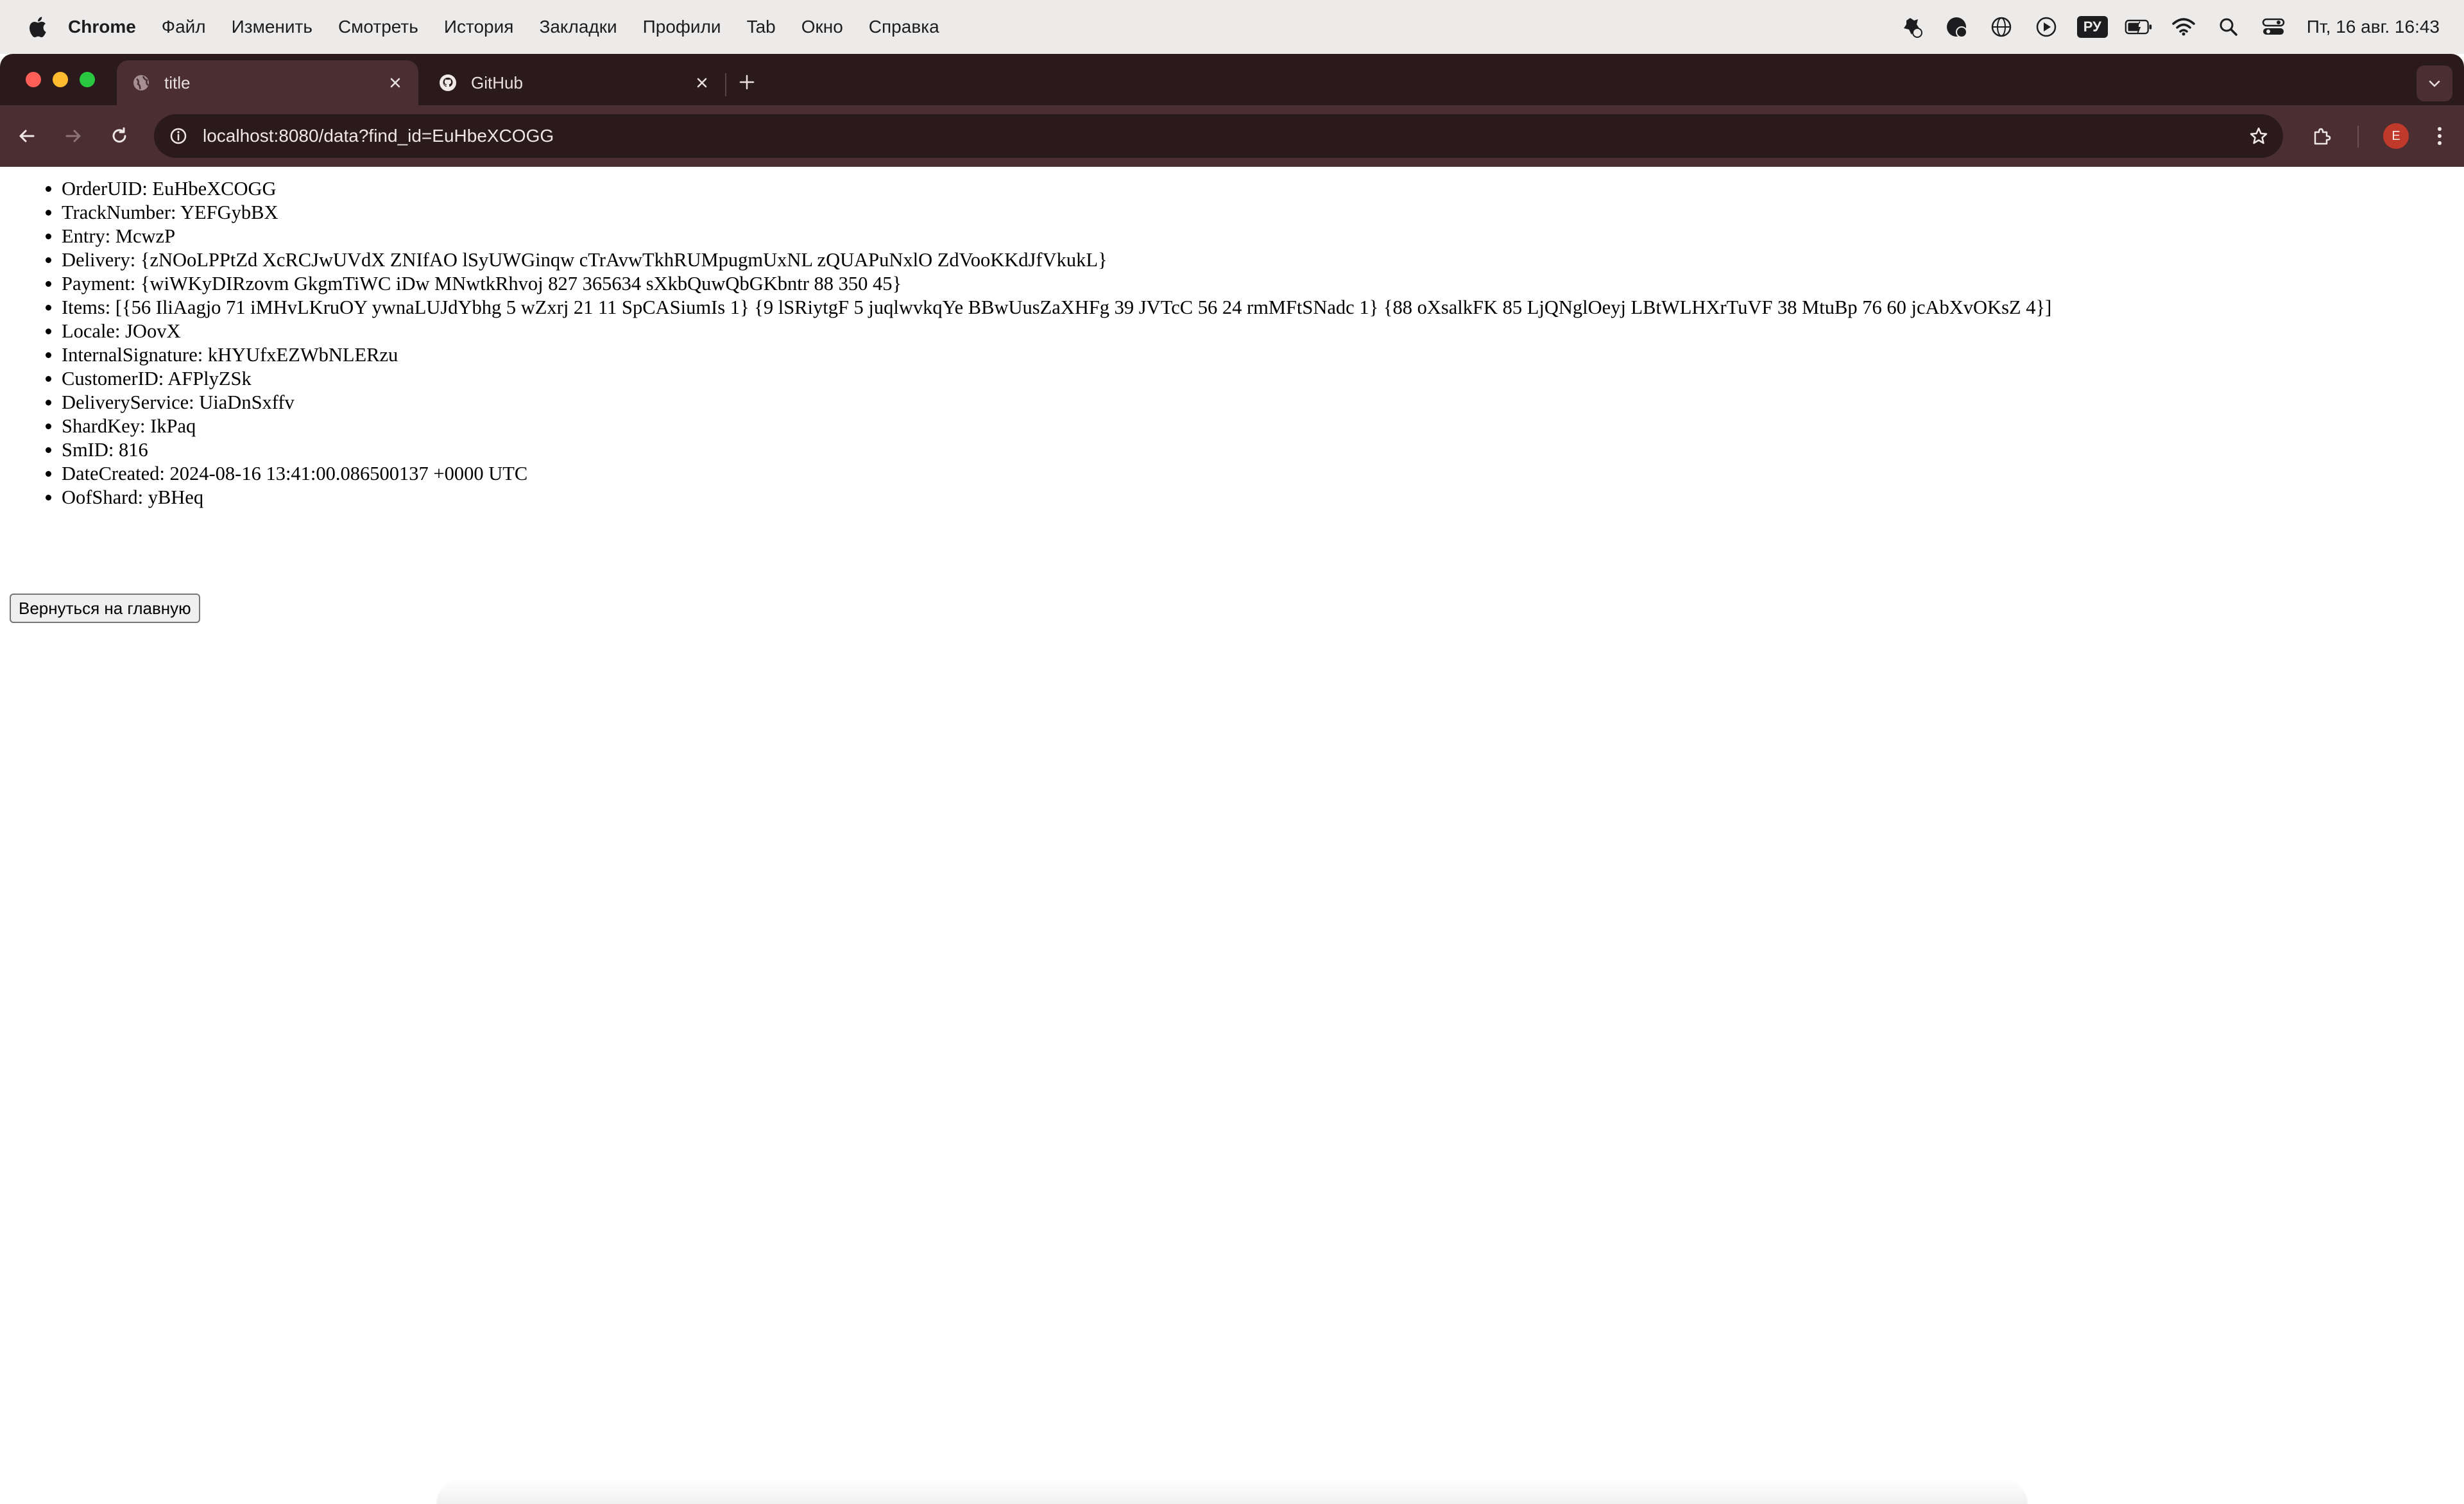 This screenshot has height=1504, width=2464. Describe the element at coordinates (2161, 27) in the screenshot. I see `status-area: РУ Пт, 16 авг. 16:43` at that location.